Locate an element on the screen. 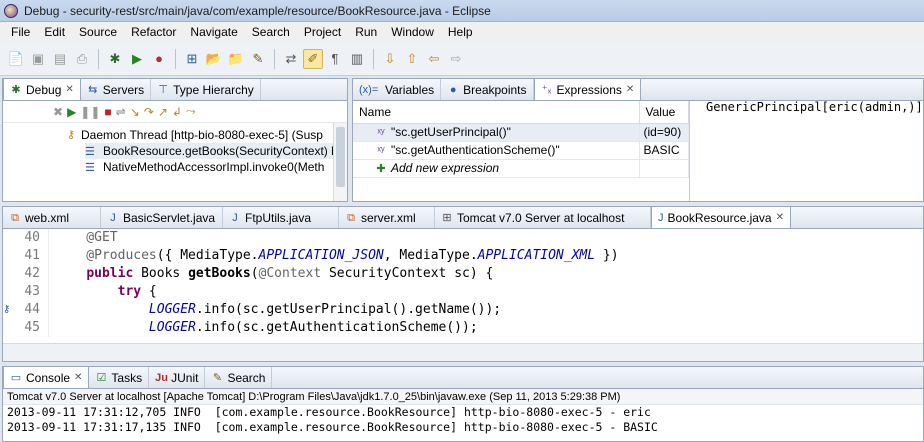 This screenshot has width=924, height=442. tab-debug: ✱ Debug ✕ is located at coordinates (42, 89).